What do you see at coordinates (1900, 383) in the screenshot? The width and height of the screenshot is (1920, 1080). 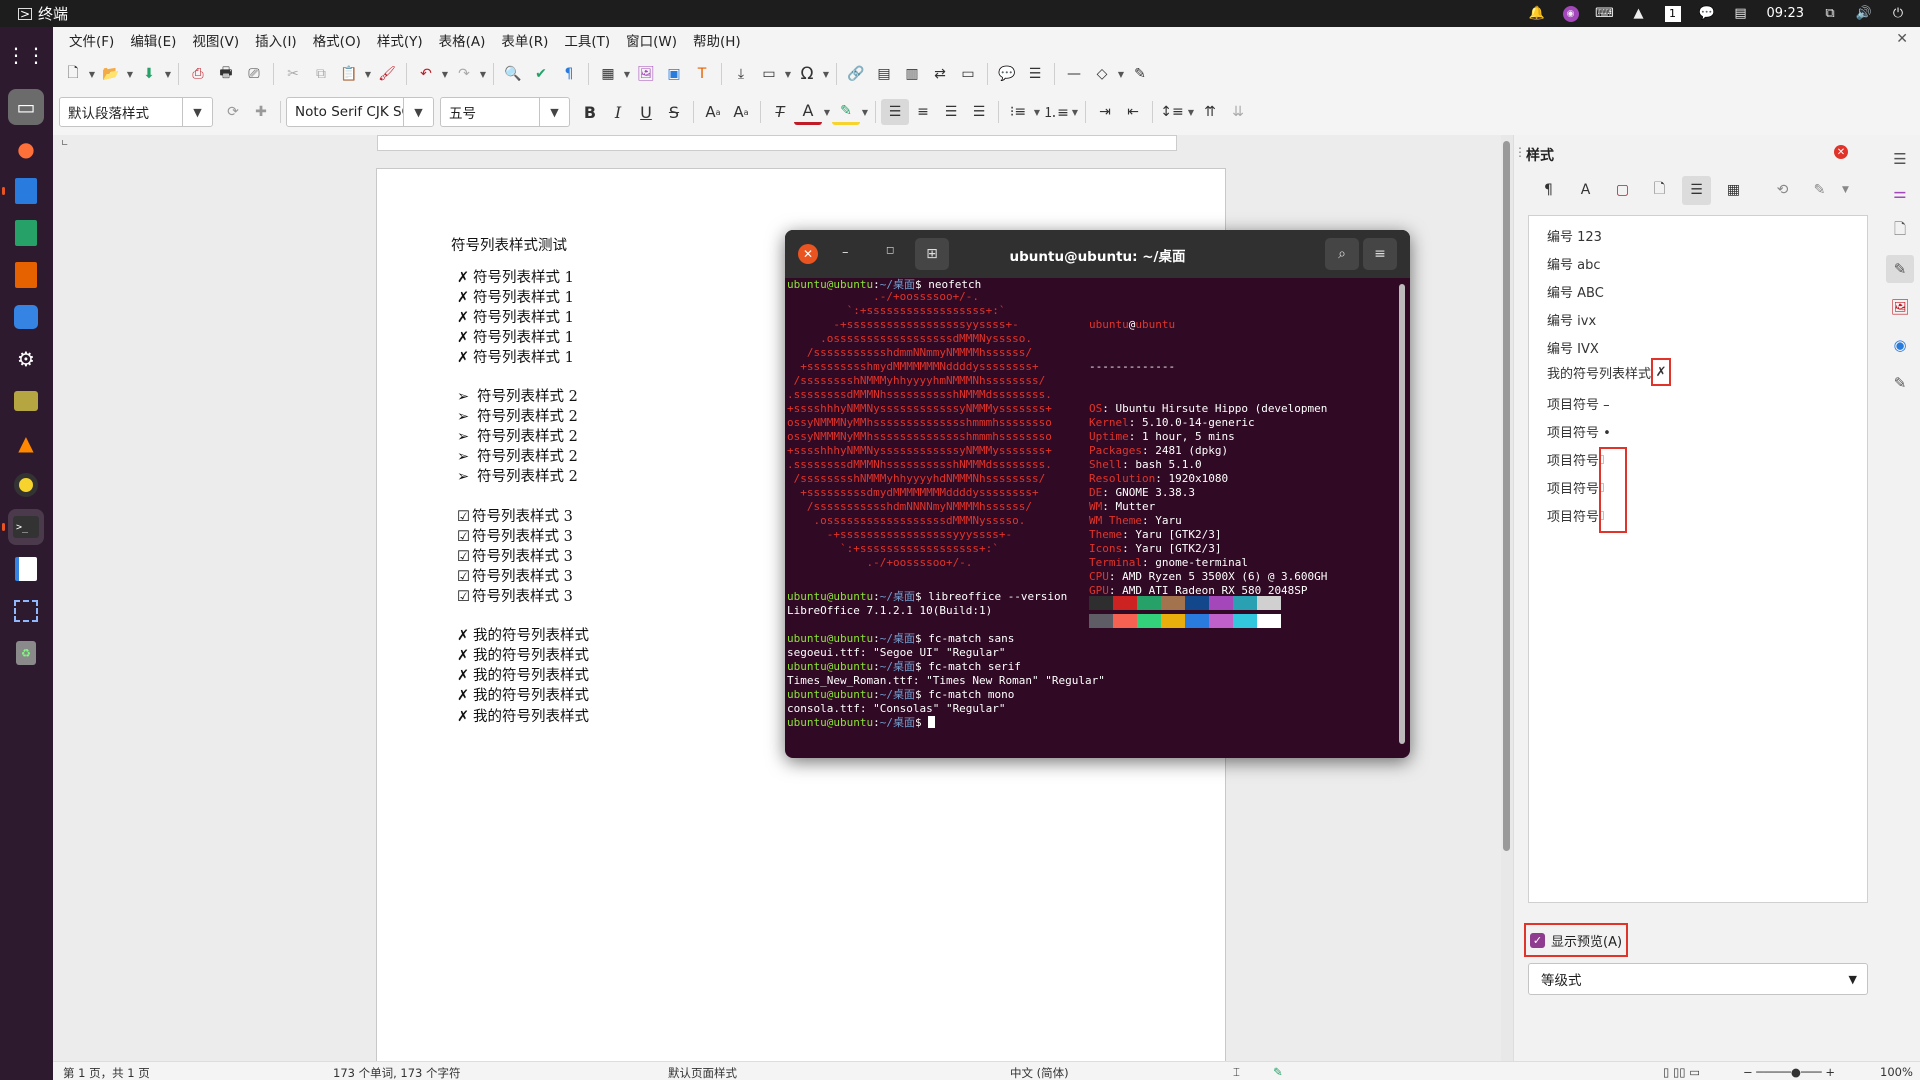 I see `manage-changes-icon: ✎` at bounding box center [1900, 383].